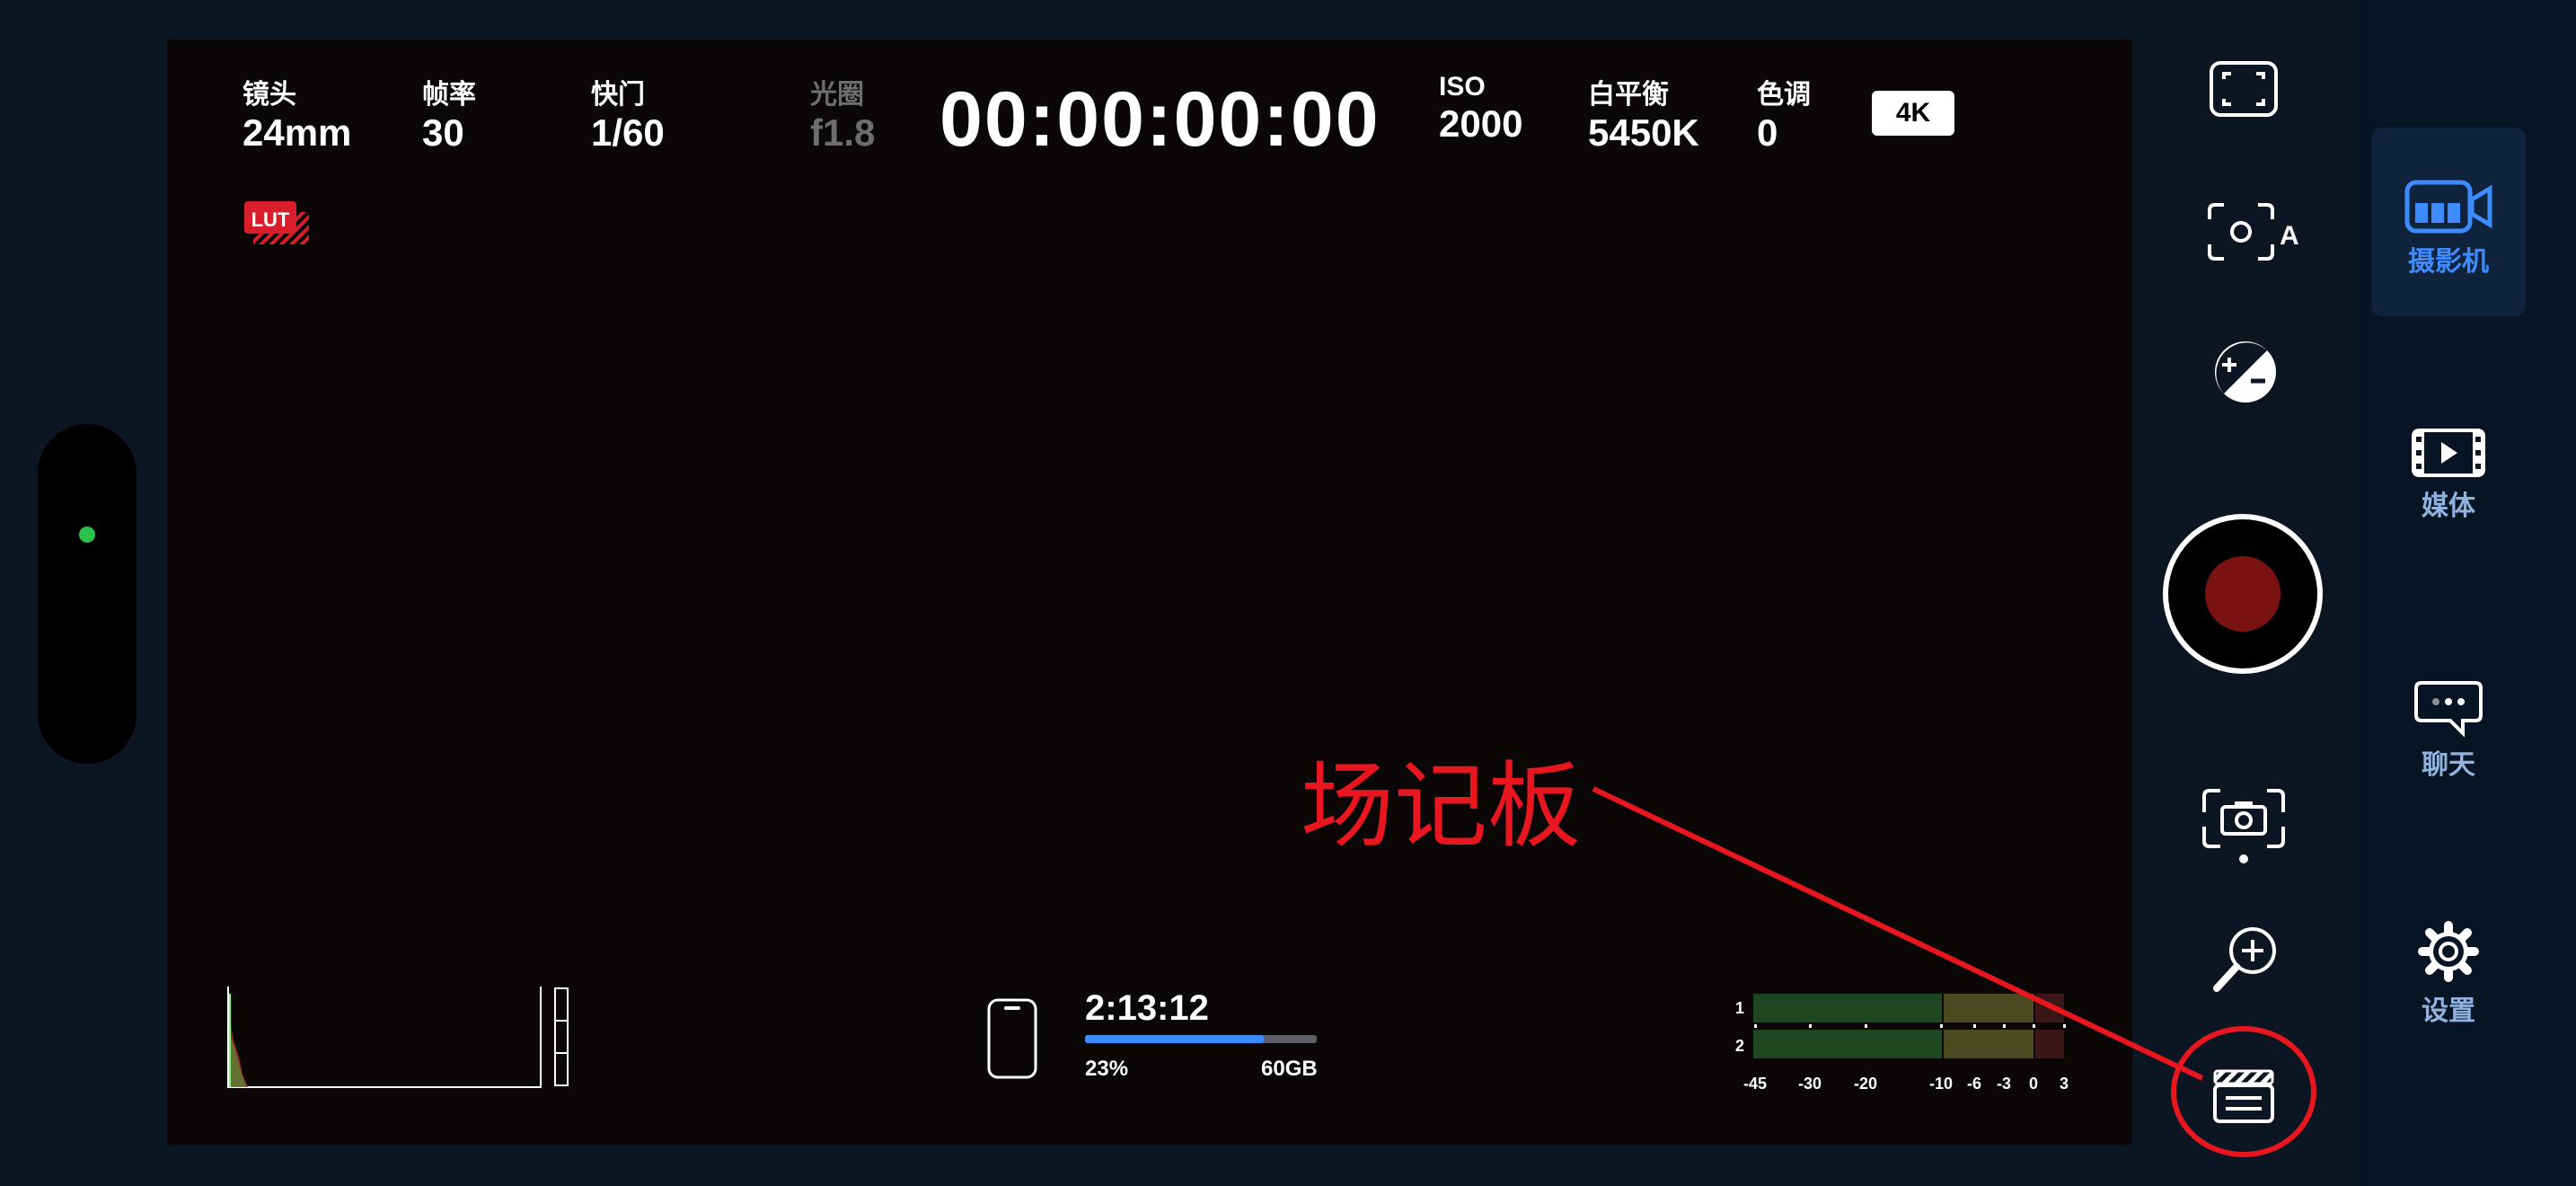  What do you see at coordinates (1898, 933) in the screenshot?
I see `annotation-arrow-line` at bounding box center [1898, 933].